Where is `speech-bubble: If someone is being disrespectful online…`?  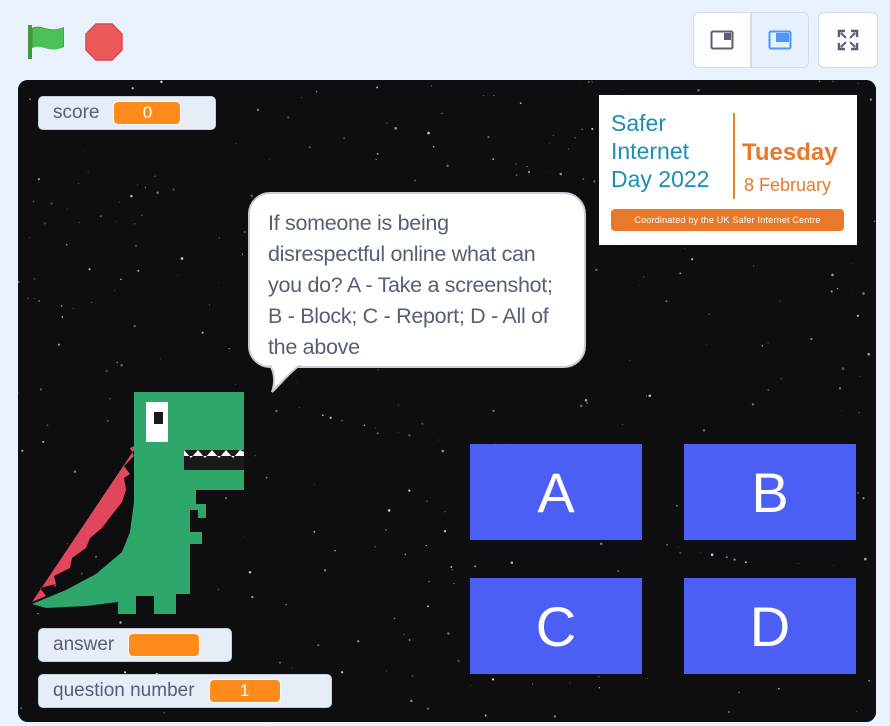 speech-bubble: If someone is being disrespectful online… is located at coordinates (417, 280).